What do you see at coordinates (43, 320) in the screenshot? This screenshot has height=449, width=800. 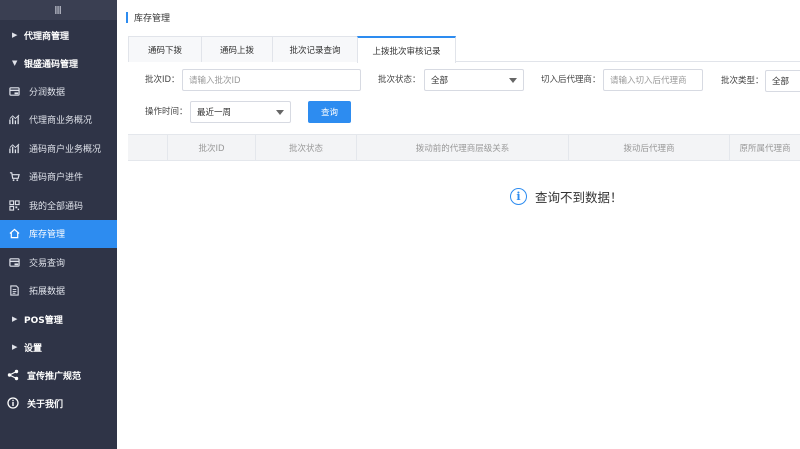 I see `sidebar-group-label: POS管理` at bounding box center [43, 320].